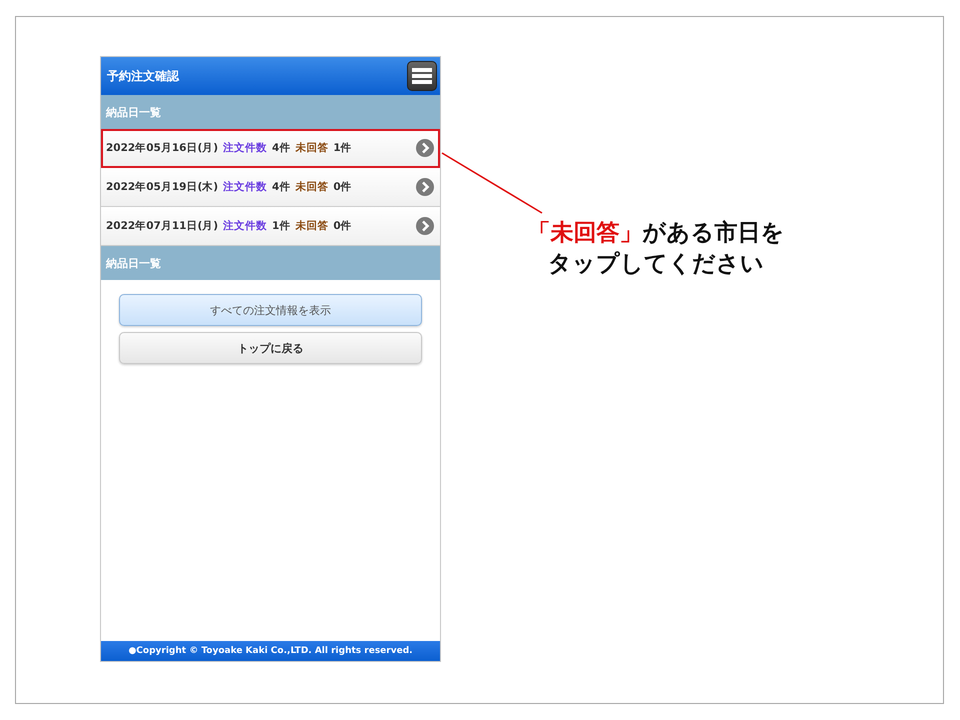  What do you see at coordinates (162, 148) in the screenshot?
I see `date-text: 2022年05月16日(月)` at bounding box center [162, 148].